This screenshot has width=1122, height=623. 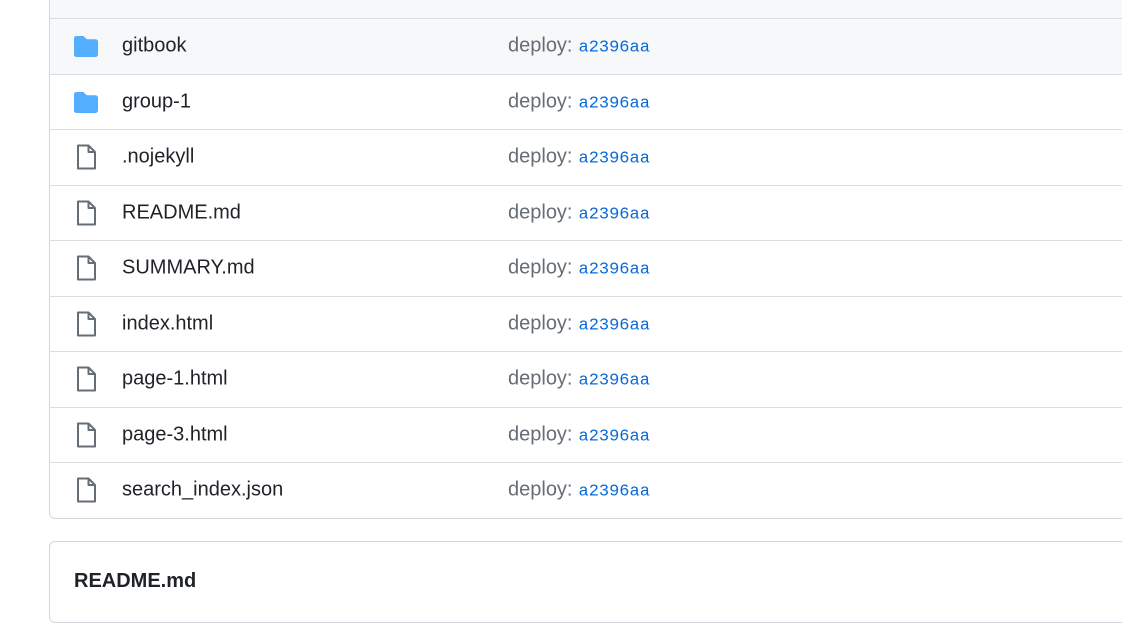 I want to click on file-name-link: page-3.html, so click(x=175, y=434).